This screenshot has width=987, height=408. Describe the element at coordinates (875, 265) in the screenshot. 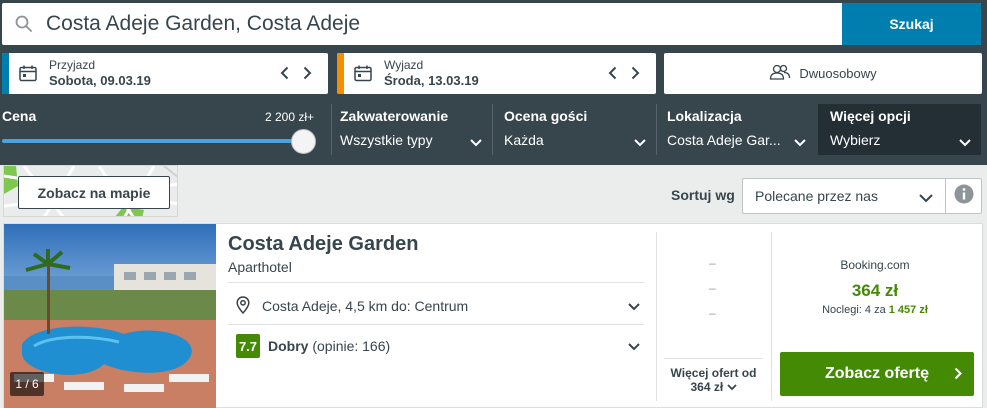

I see `provider-name: Booking.com` at that location.